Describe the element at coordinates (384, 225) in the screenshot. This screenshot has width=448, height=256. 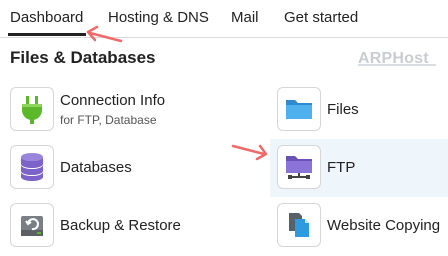
I see `website-copying-label: Website Copying` at that location.